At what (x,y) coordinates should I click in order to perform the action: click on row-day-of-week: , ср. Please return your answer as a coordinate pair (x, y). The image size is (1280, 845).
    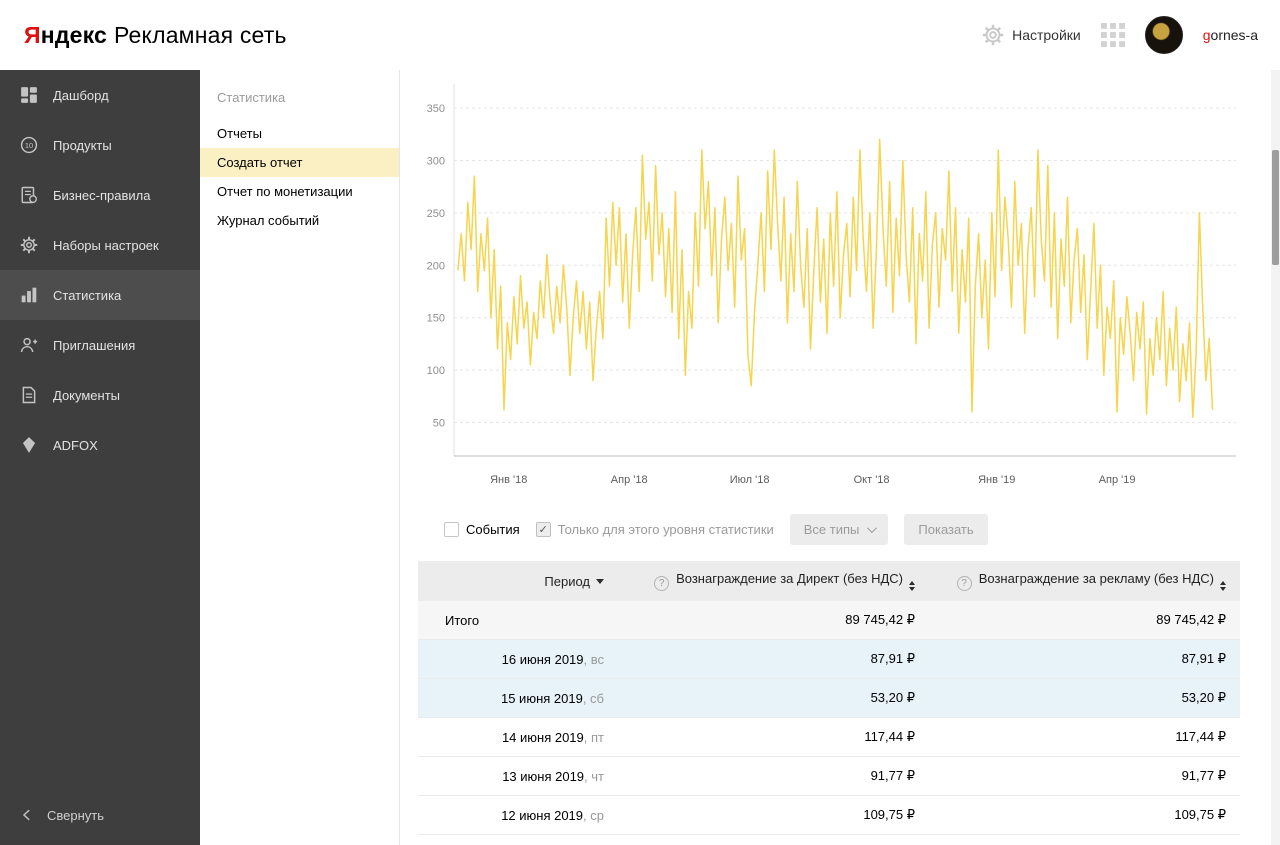
    Looking at the image, I should click on (593, 815).